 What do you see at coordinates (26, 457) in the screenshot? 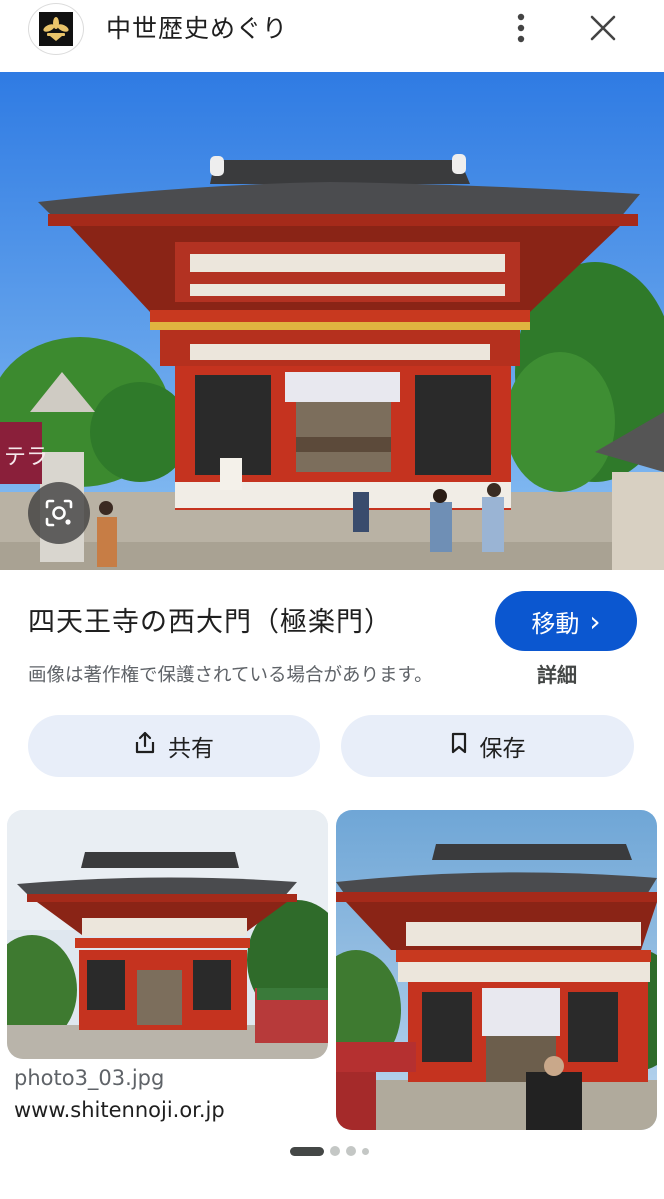
I see `banner-text: テラ` at bounding box center [26, 457].